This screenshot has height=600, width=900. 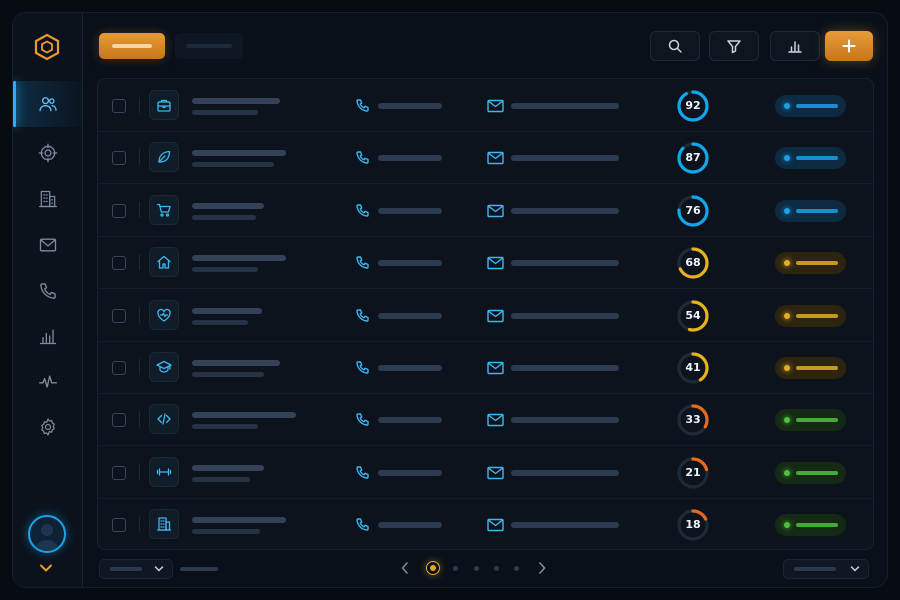 I want to click on table-row: 18, so click(x=485, y=523).